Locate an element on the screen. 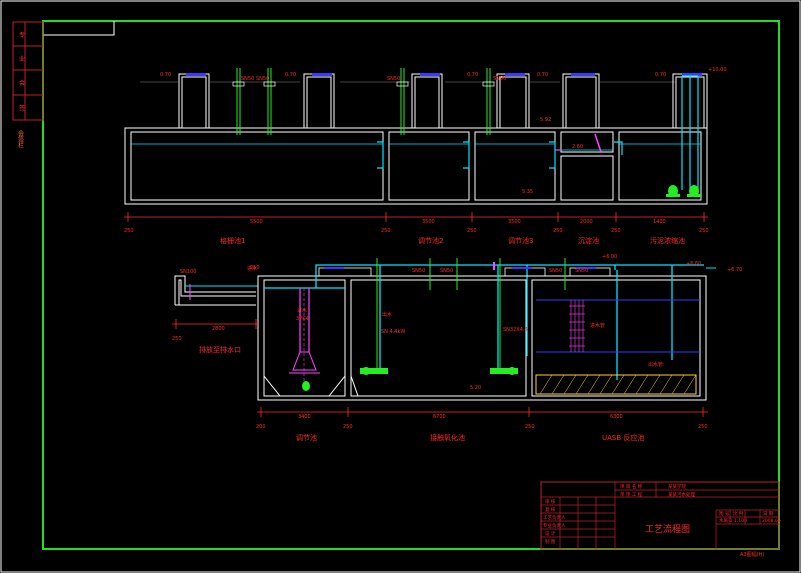 The height and width of the screenshot is (573, 801). inclined-plate is located at coordinates (598, 143).